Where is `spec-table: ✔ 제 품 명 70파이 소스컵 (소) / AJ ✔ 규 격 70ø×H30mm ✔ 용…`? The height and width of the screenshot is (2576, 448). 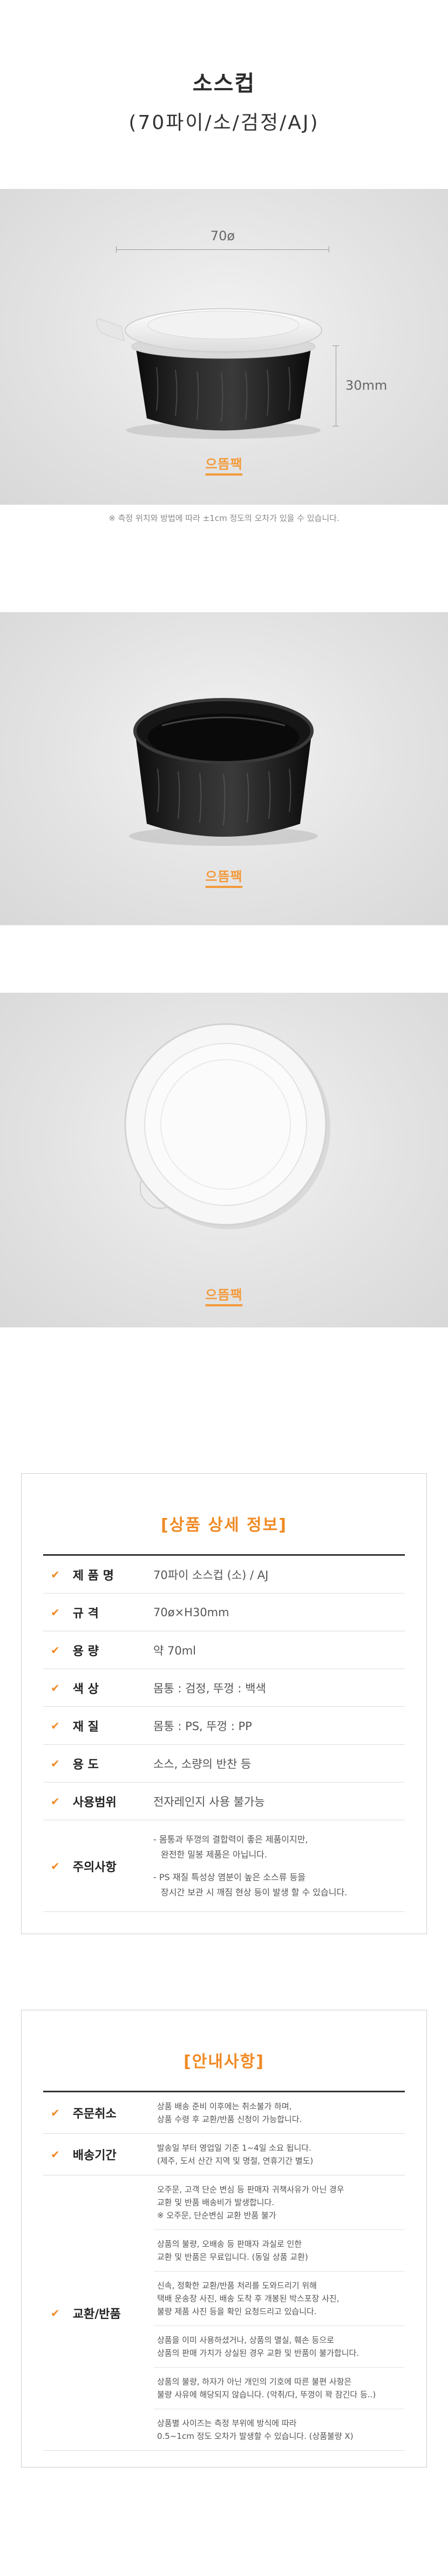 spec-table: ✔ 제 품 명 70파이 소스컵 (소) / AJ ✔ 규 격 70ø×H30mm ✔ 용… is located at coordinates (224, 1734).